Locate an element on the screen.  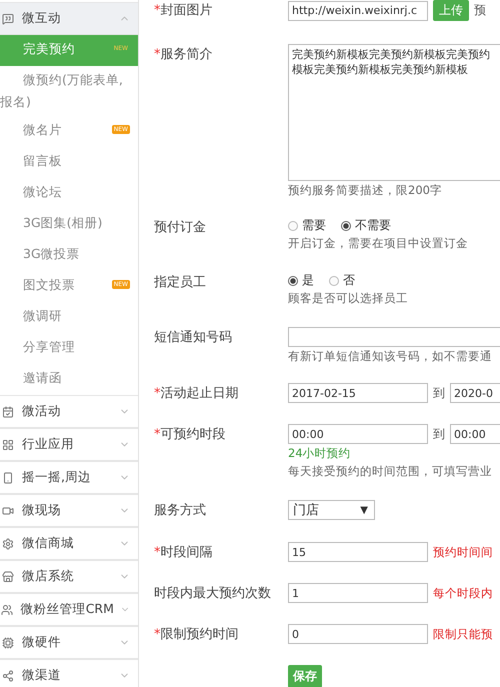
field-label: 指定员工 is located at coordinates (180, 283).